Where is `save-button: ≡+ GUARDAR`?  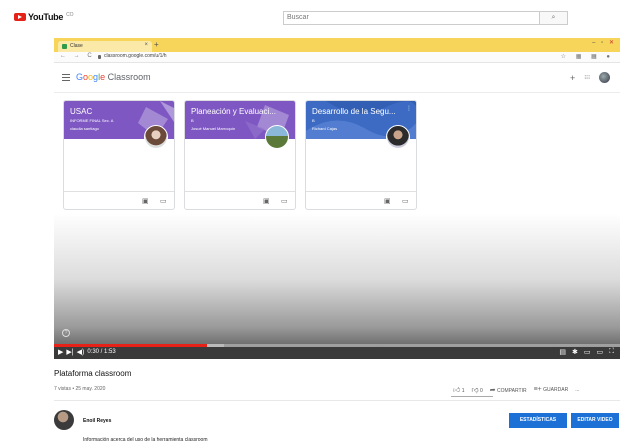
save-button: ≡+ GUARDAR is located at coordinates (551, 389).